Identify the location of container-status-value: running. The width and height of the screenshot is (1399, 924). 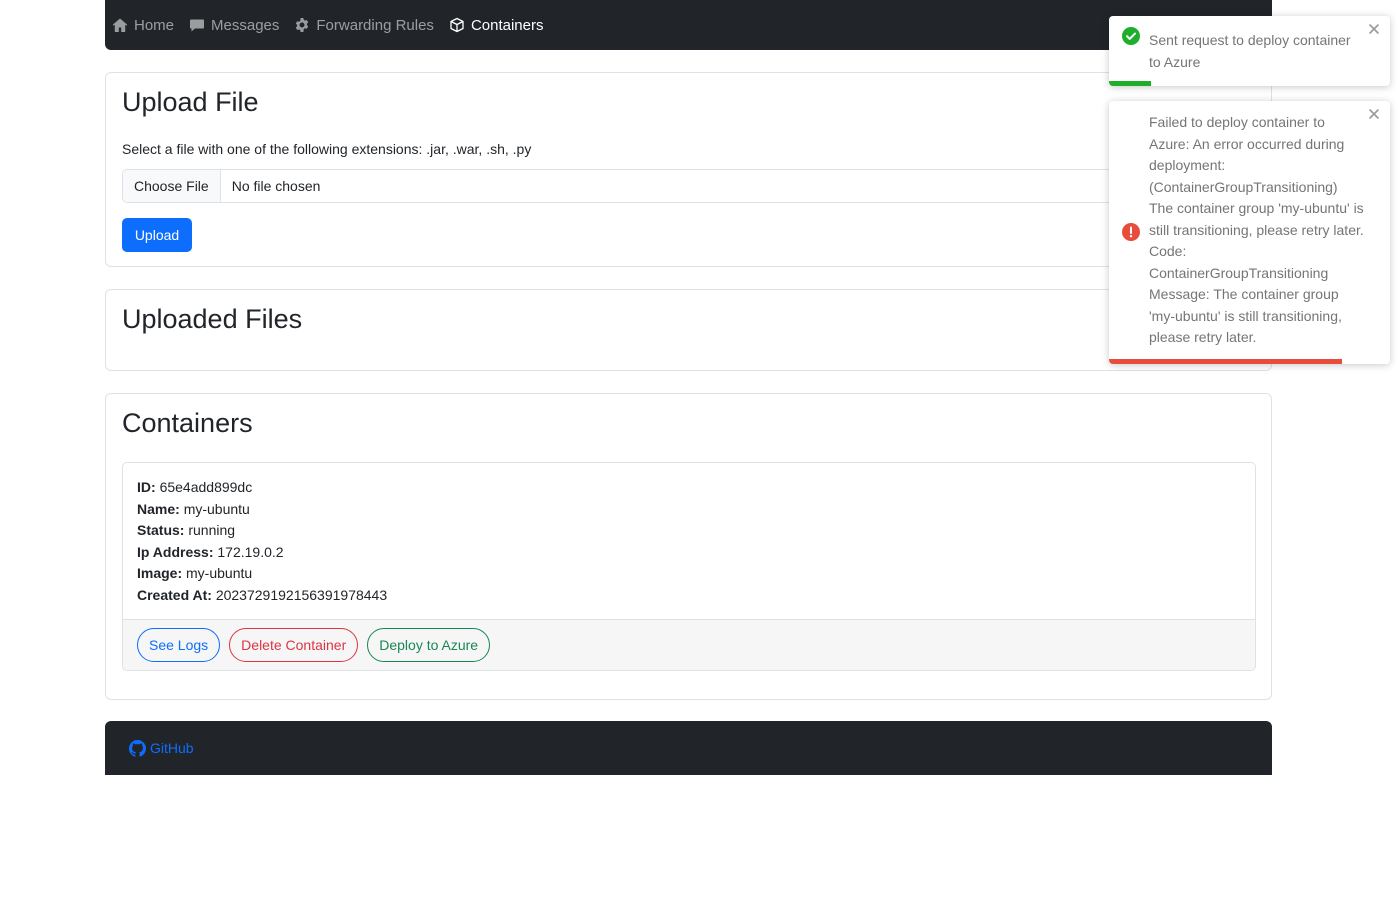
(212, 530).